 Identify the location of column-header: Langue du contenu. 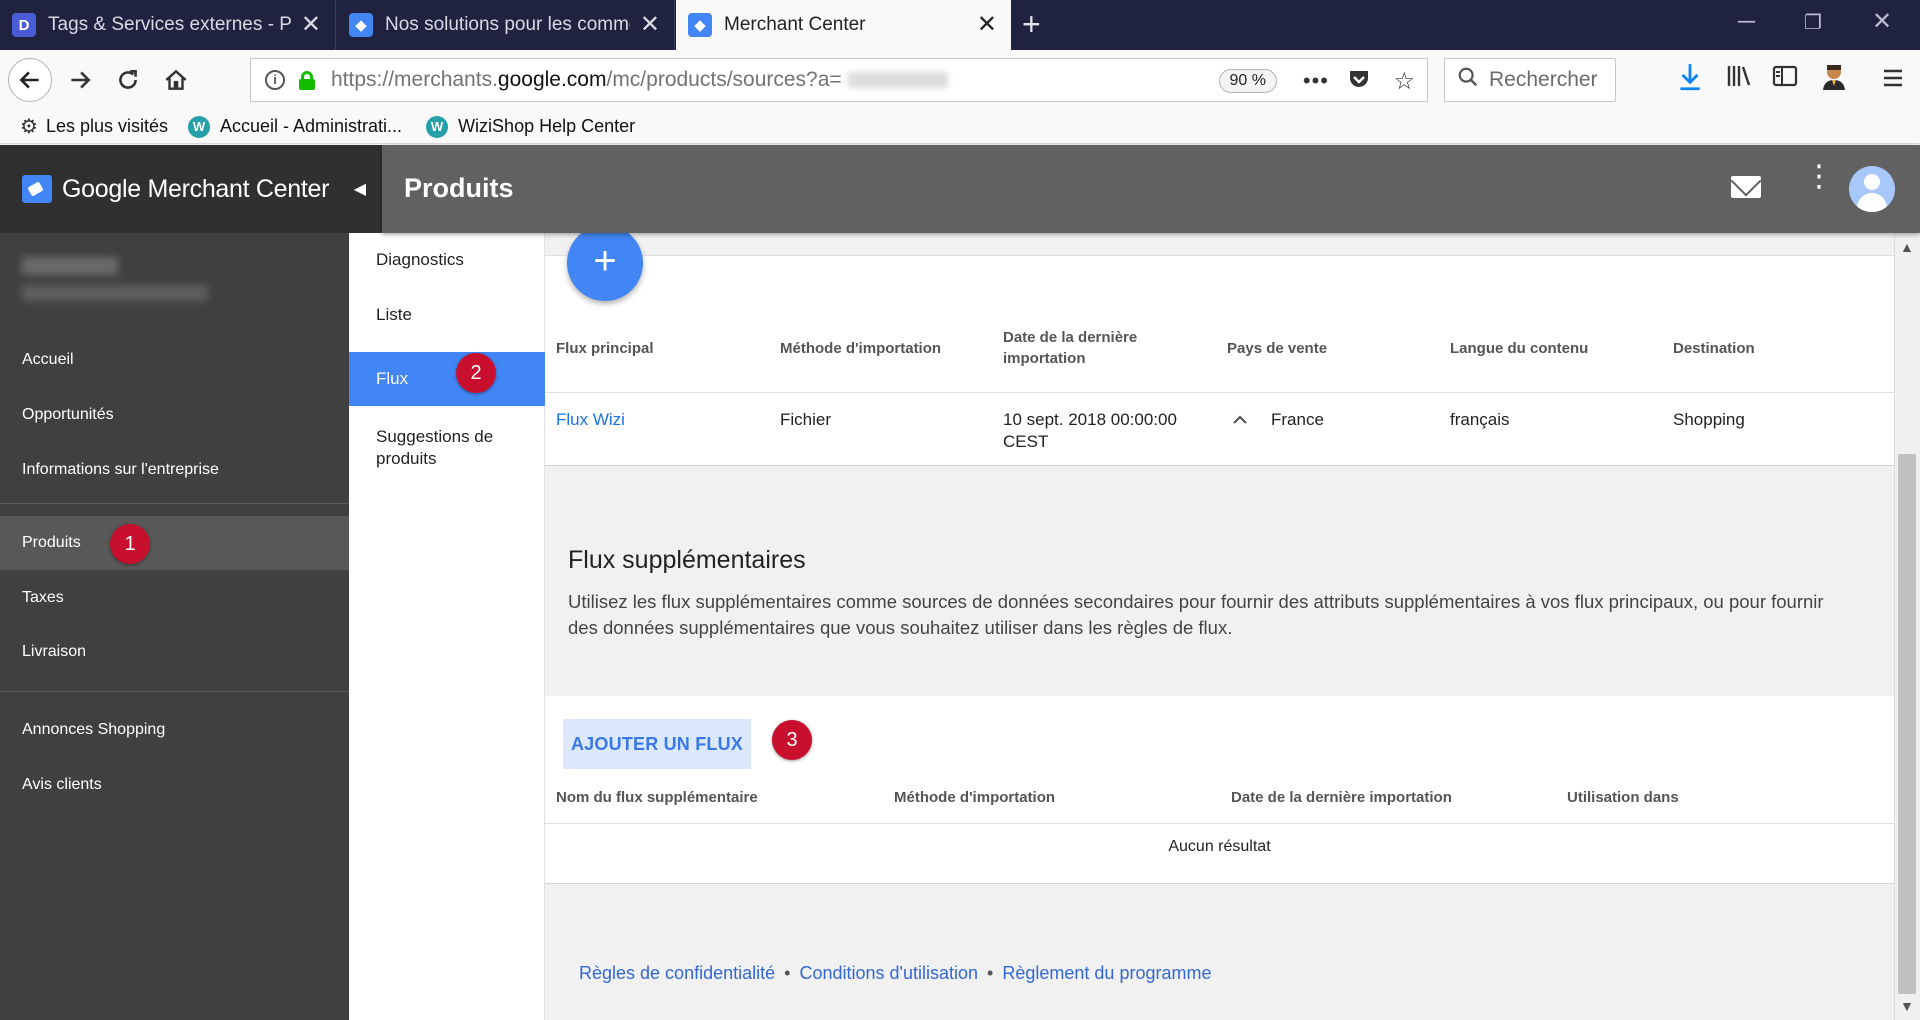
(1519, 348).